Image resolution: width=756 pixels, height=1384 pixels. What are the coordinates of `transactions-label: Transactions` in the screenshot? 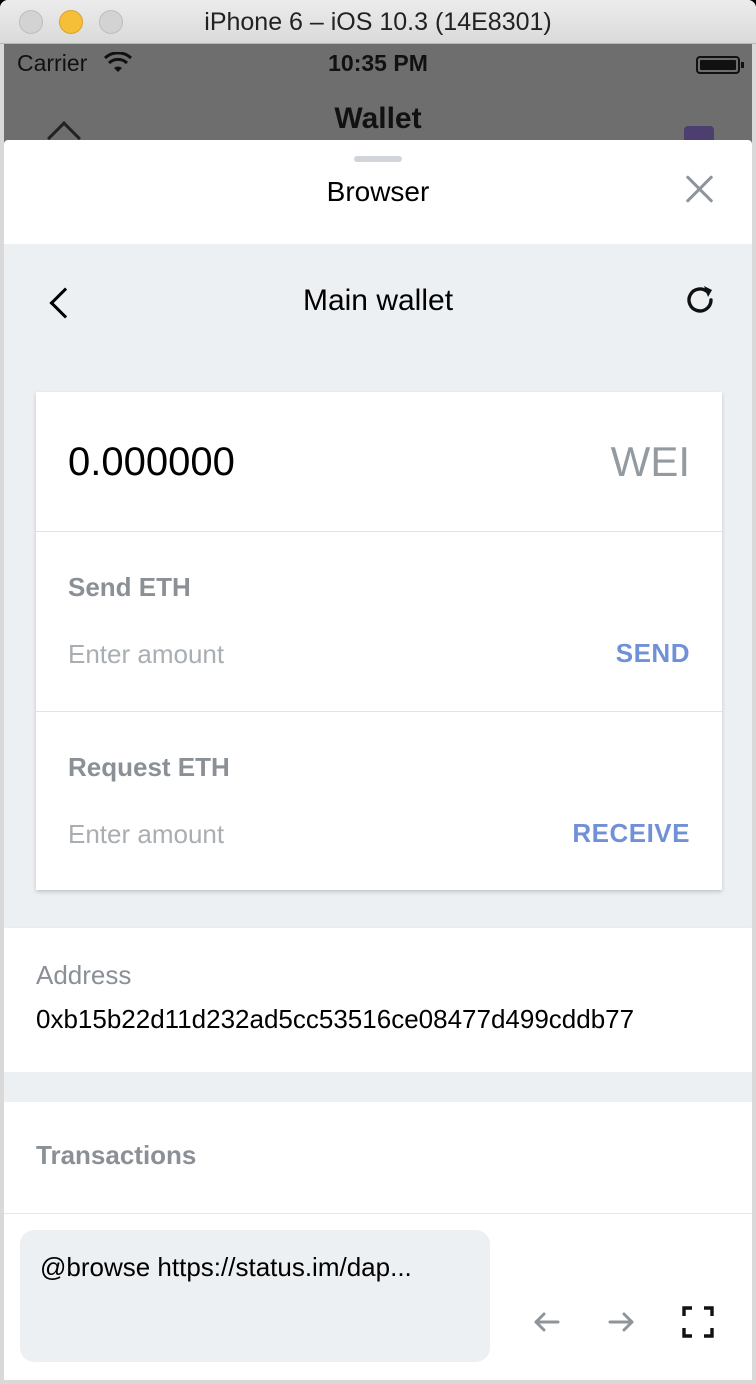 It's located at (116, 1155).